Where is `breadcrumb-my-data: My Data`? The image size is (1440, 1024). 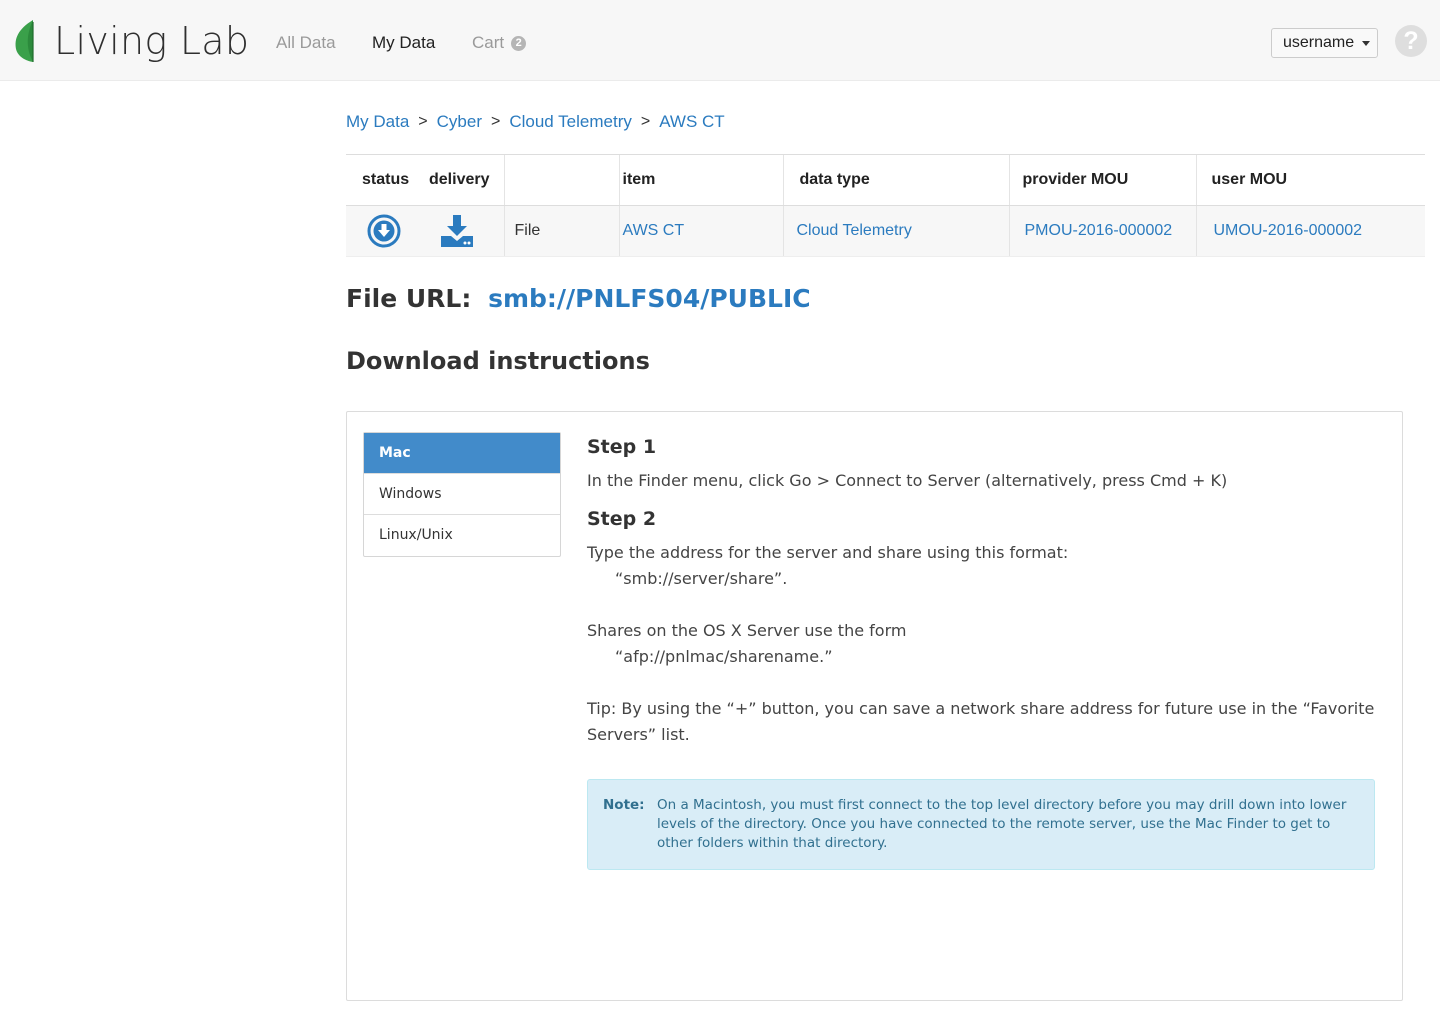
breadcrumb-my-data: My Data is located at coordinates (377, 122).